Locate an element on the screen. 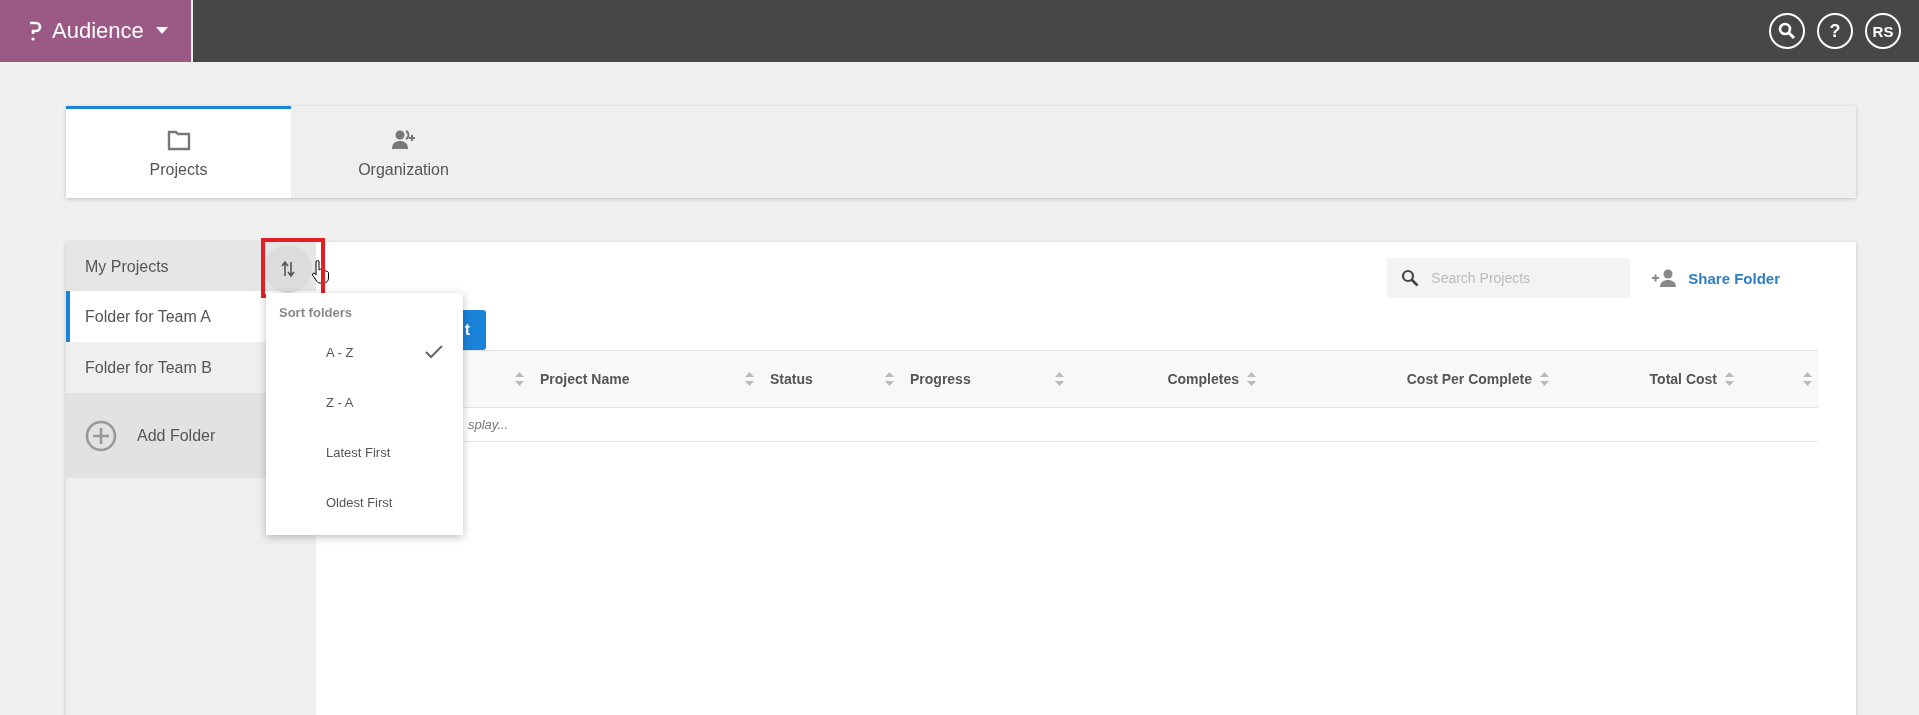 This screenshot has width=1919, height=715. logo-icon is located at coordinates (35, 31).